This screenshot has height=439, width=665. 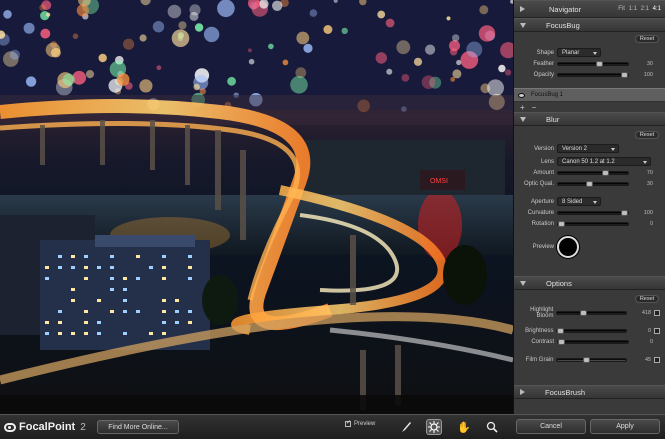 What do you see at coordinates (543, 148) in the screenshot?
I see `version-label: Version` at bounding box center [543, 148].